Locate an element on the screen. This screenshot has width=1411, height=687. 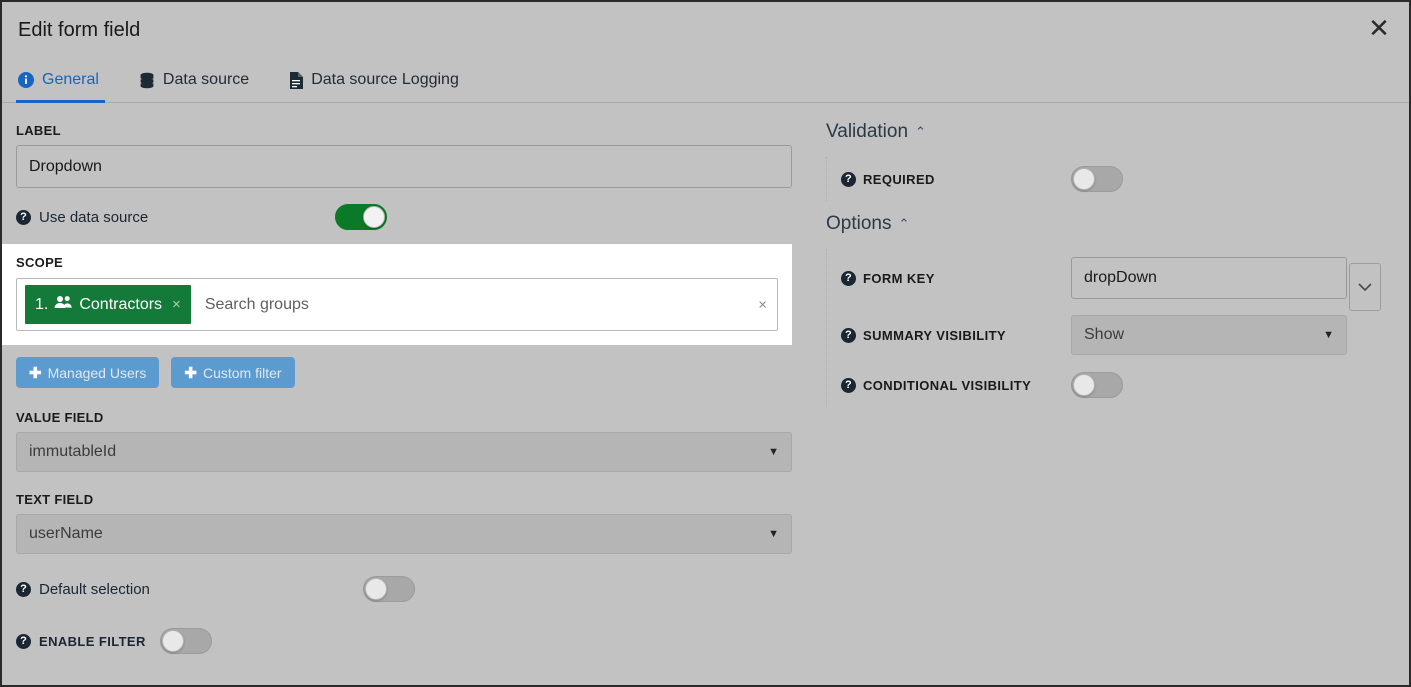
chip-remove-icon: × is located at coordinates (176, 304).